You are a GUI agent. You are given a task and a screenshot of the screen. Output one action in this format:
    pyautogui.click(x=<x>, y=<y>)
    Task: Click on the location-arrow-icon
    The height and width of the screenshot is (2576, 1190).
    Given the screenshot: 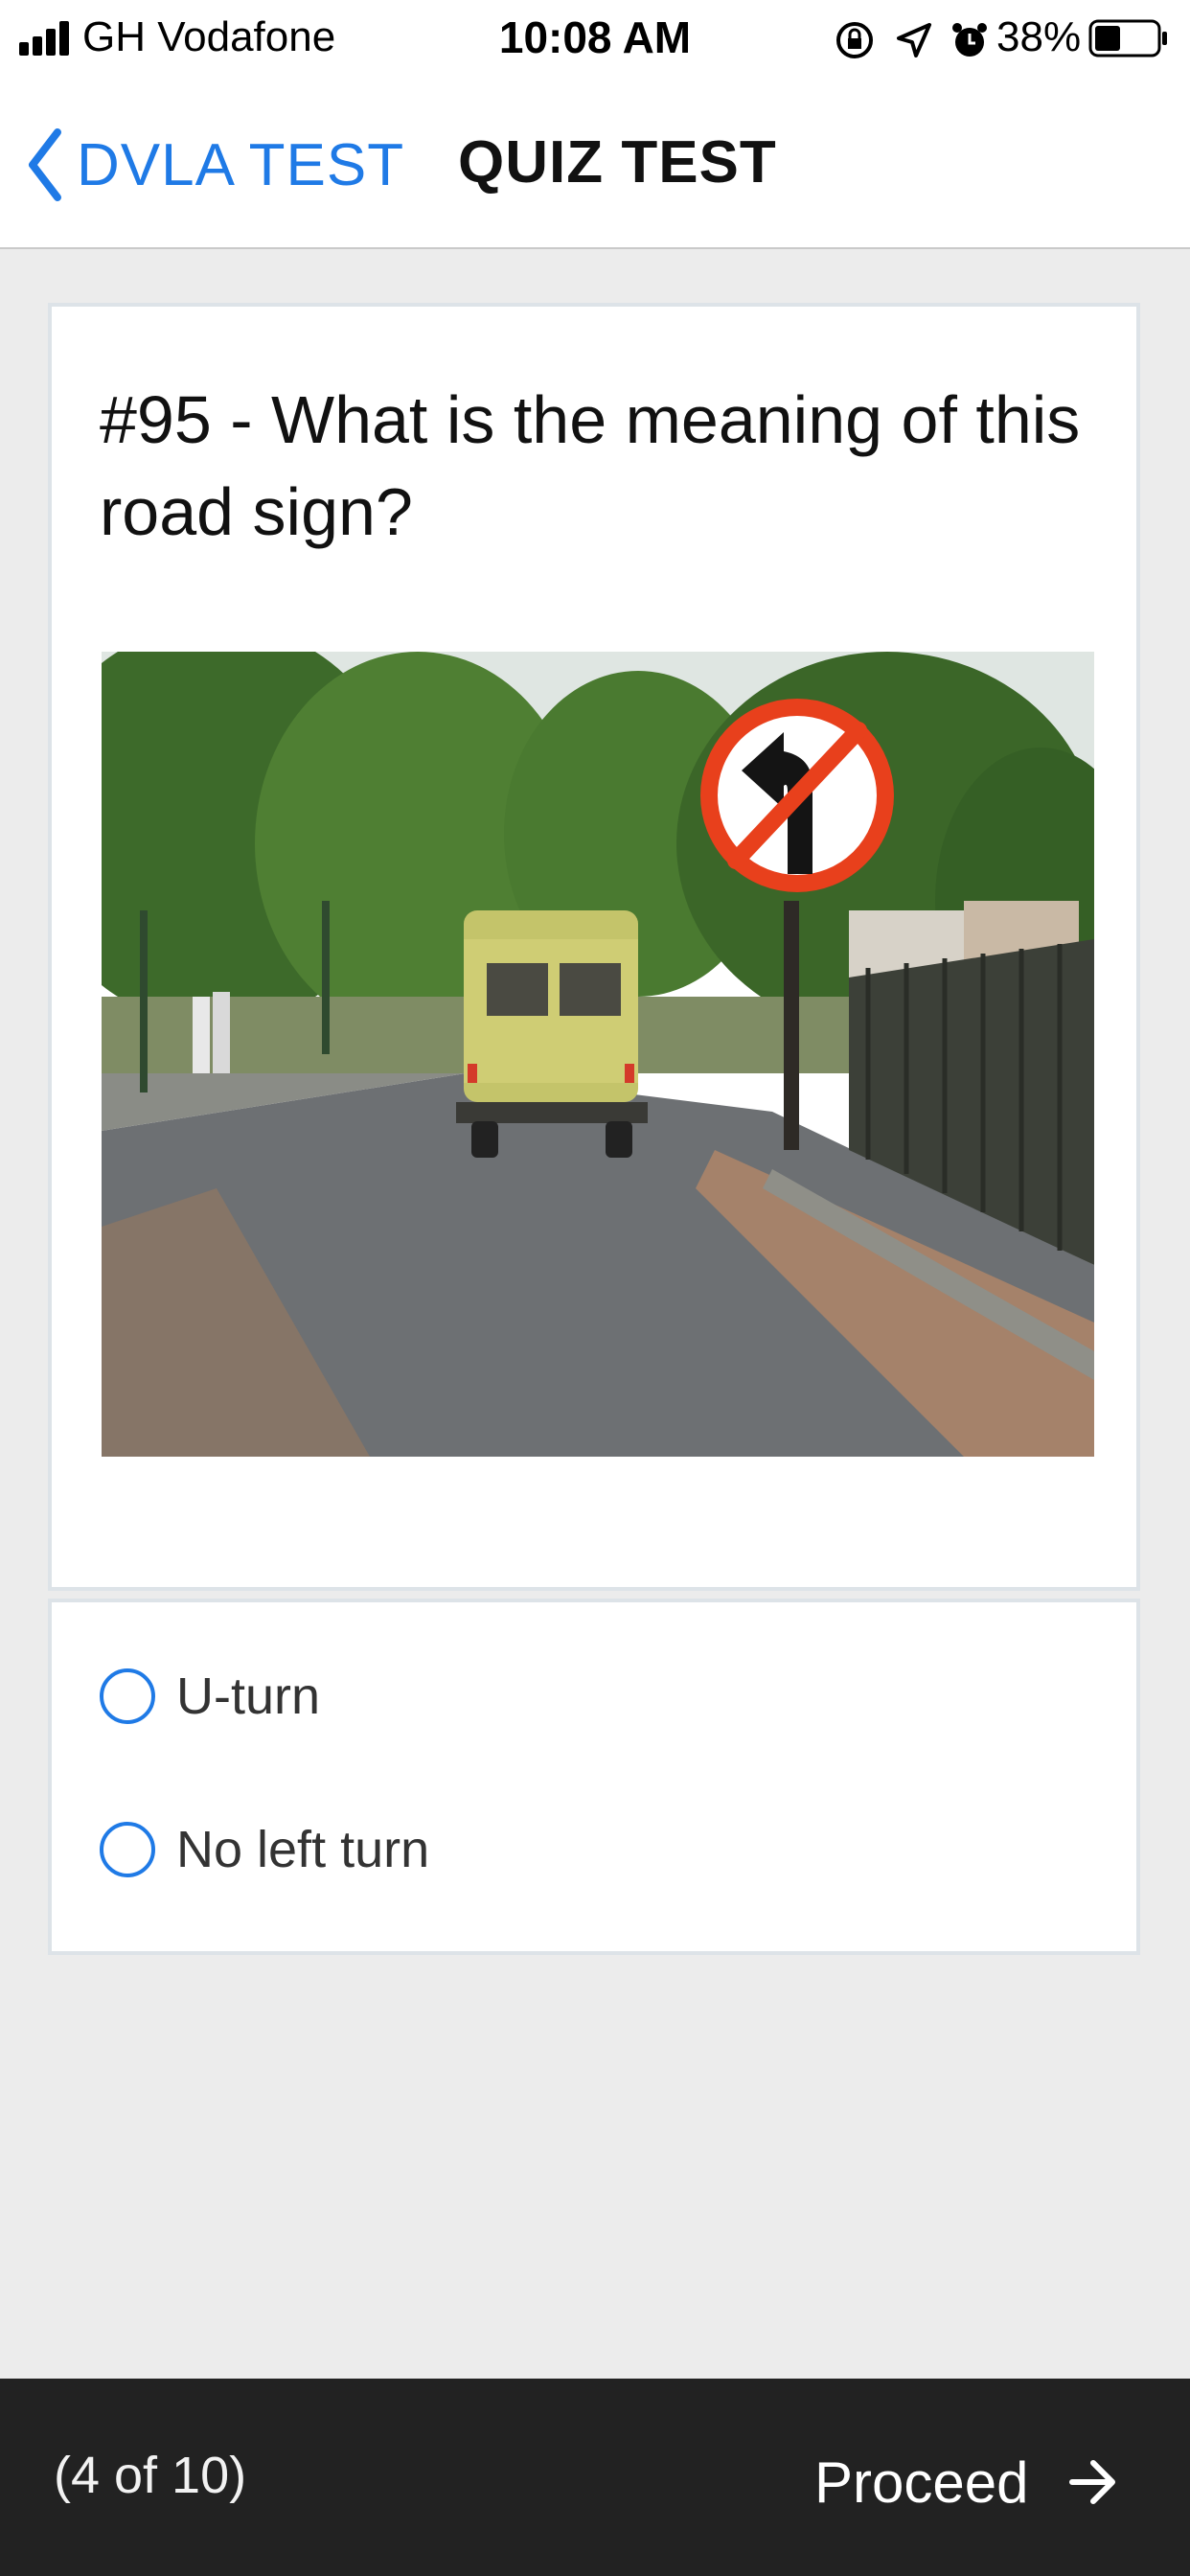 What is the action you would take?
    pyautogui.click(x=914, y=40)
    